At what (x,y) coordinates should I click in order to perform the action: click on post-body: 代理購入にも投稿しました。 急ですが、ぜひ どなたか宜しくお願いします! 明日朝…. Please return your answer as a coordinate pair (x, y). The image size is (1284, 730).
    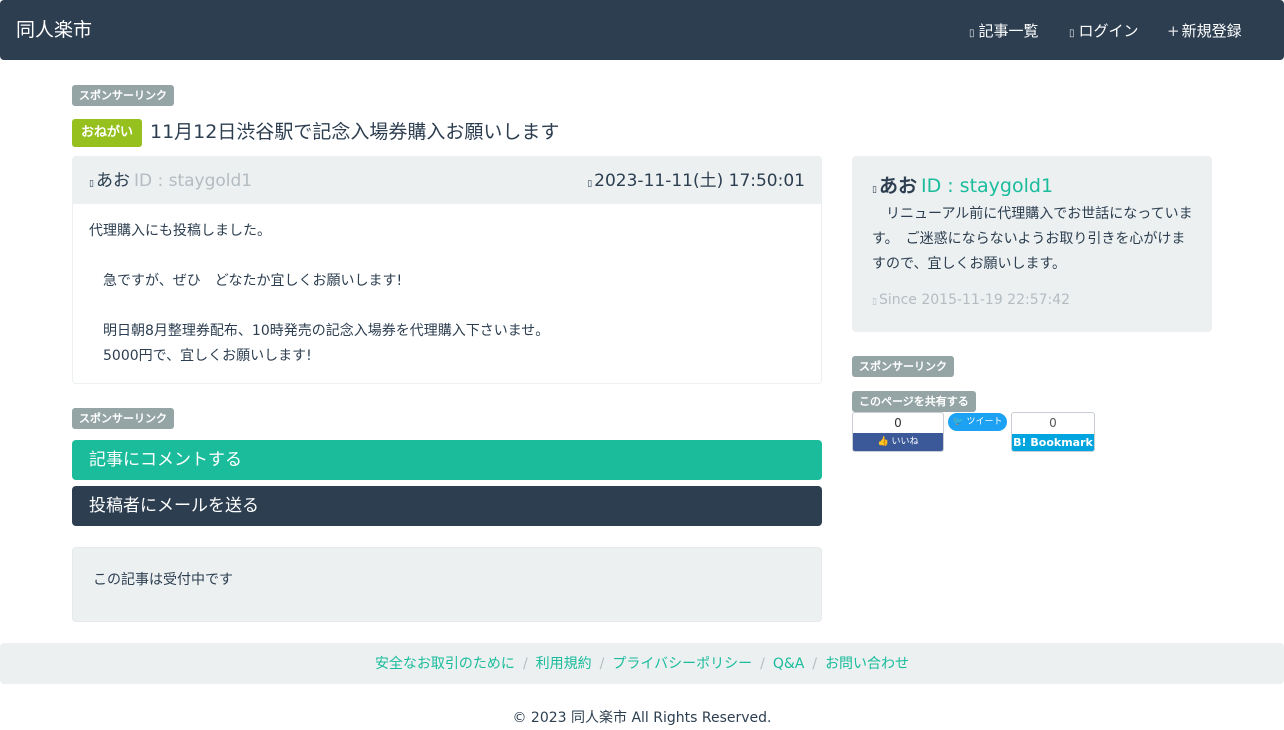
    Looking at the image, I should click on (449, 294).